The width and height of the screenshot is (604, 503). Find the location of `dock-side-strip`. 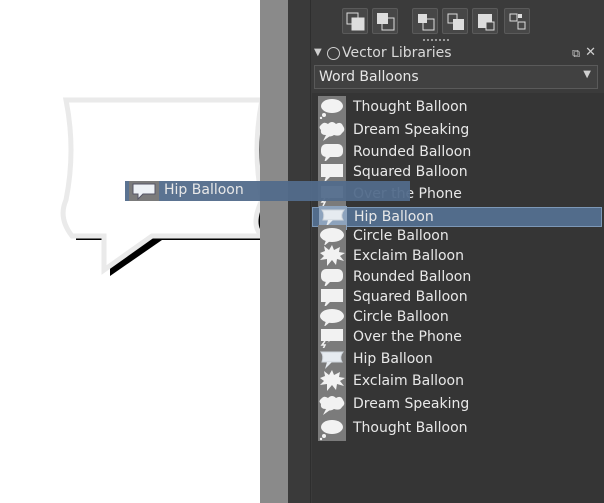

dock-side-strip is located at coordinates (299, 251).